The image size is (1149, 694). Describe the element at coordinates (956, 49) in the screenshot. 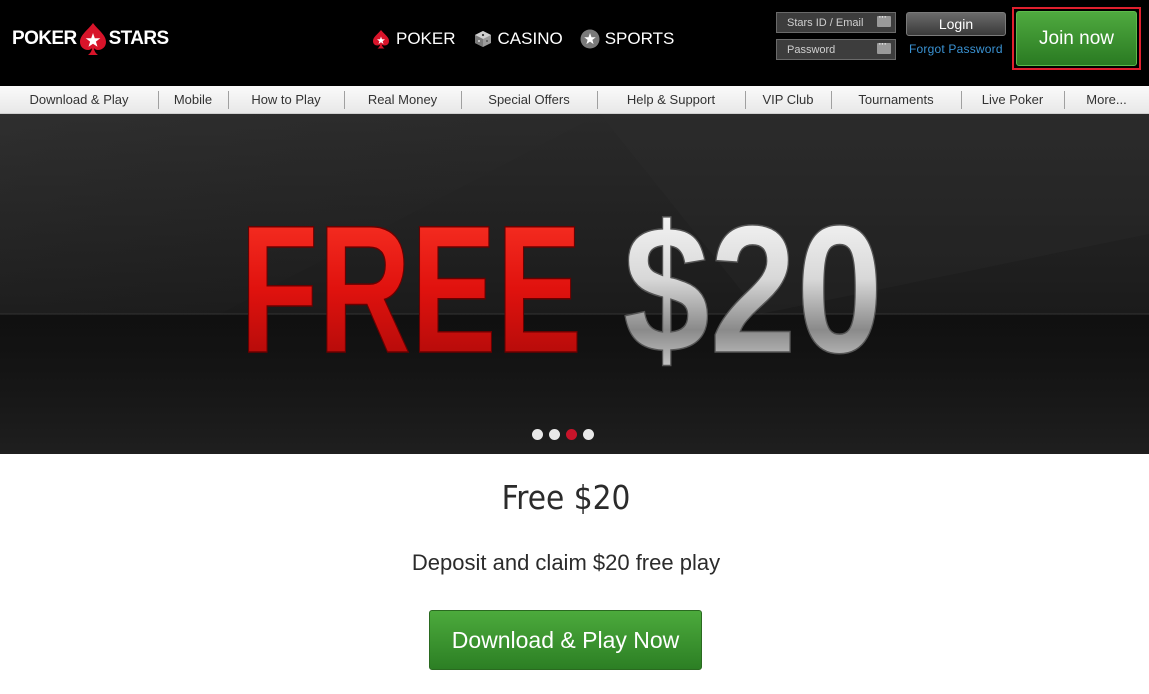

I see `forgot-password-link: Forgot Password` at that location.